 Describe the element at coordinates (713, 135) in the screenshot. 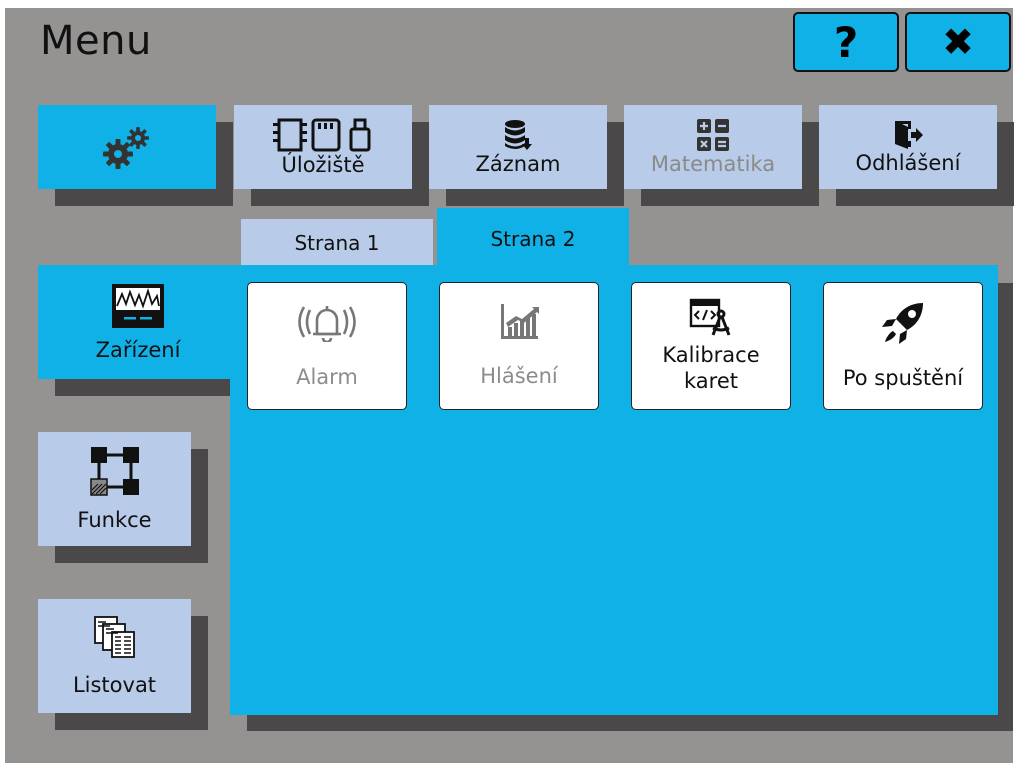

I see `calculator-icon` at that location.